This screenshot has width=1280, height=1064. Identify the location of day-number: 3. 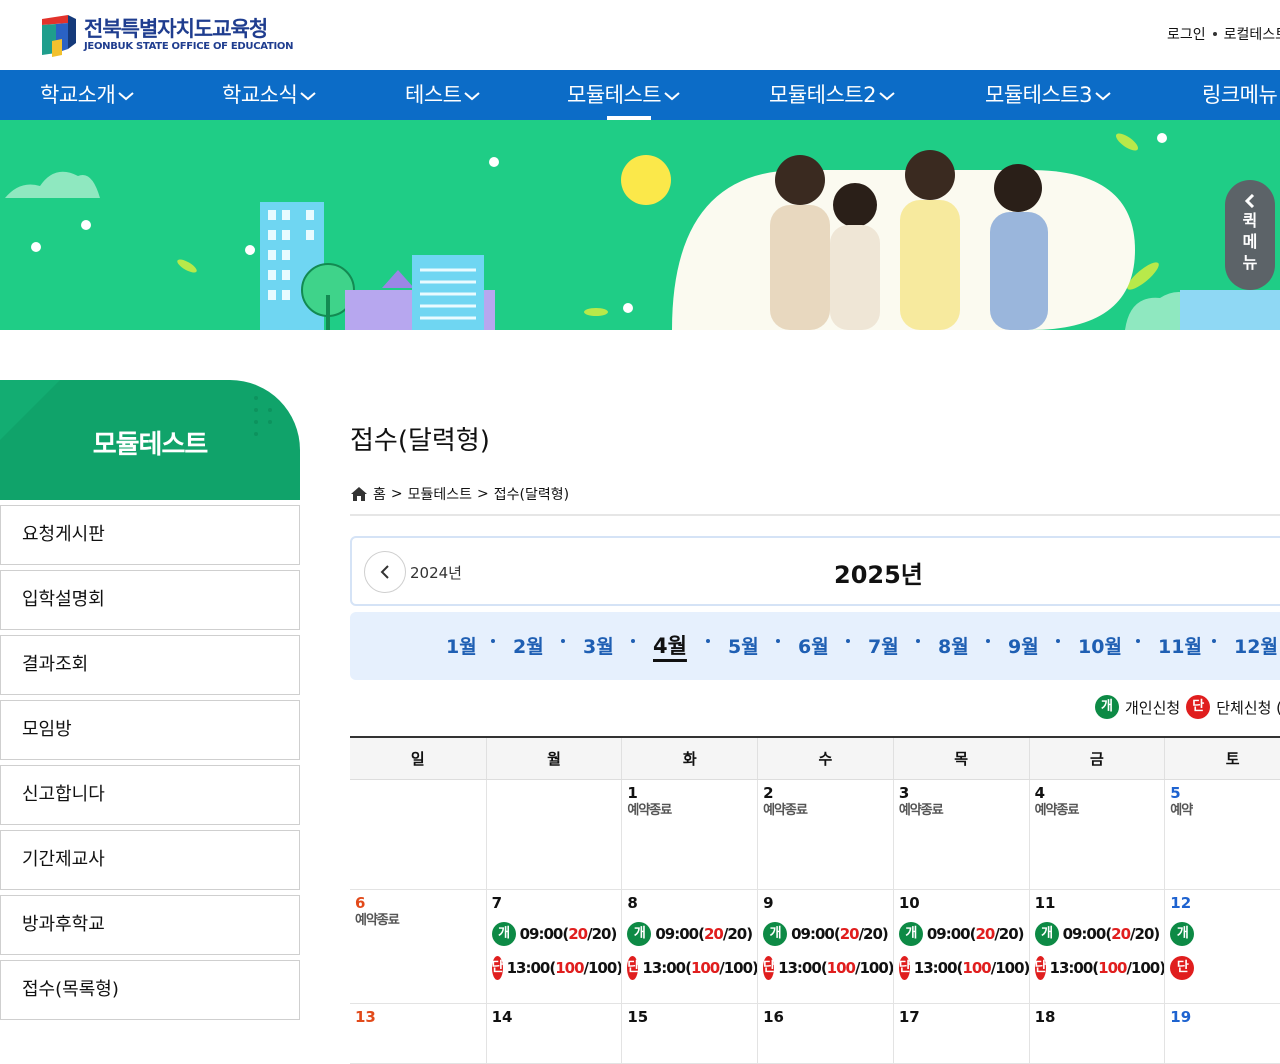
(904, 793).